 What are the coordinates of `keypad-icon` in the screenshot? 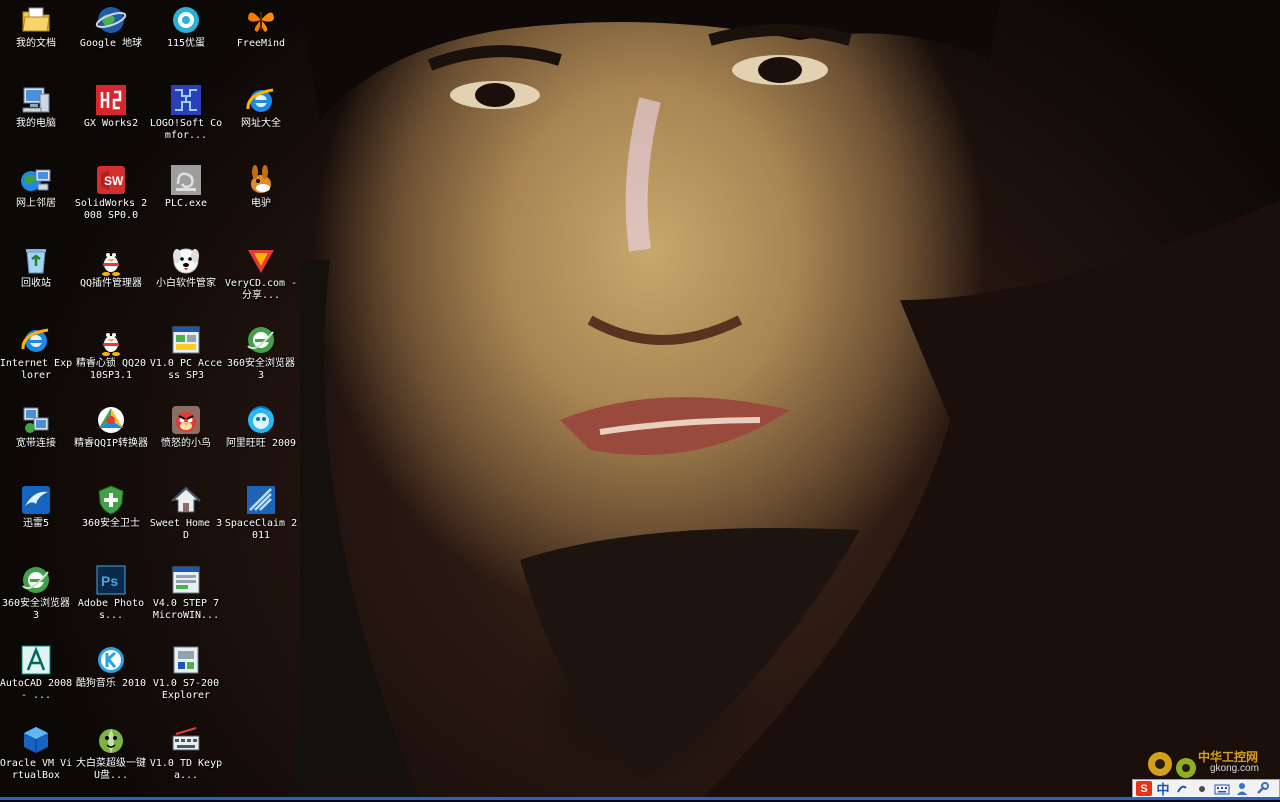 It's located at (186, 740).